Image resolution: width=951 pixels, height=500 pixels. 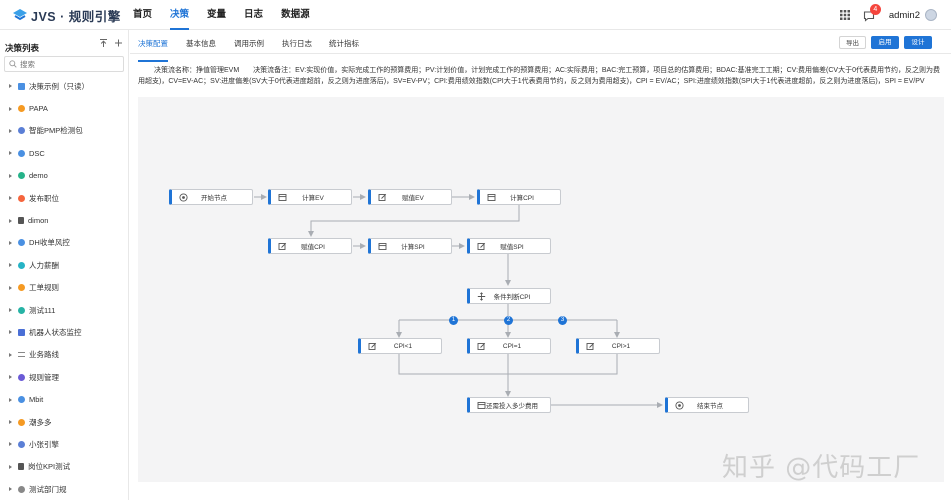 I want to click on avatar, so click(x=931, y=15).